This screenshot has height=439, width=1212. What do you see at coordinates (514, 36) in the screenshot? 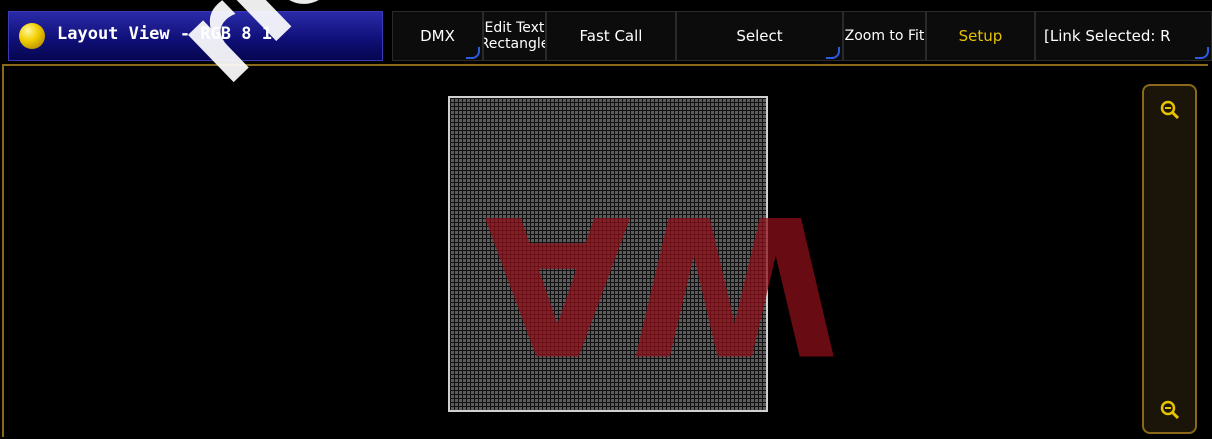
I see `edit-text-rectangle-button: Edit Text Rectangle` at bounding box center [514, 36].